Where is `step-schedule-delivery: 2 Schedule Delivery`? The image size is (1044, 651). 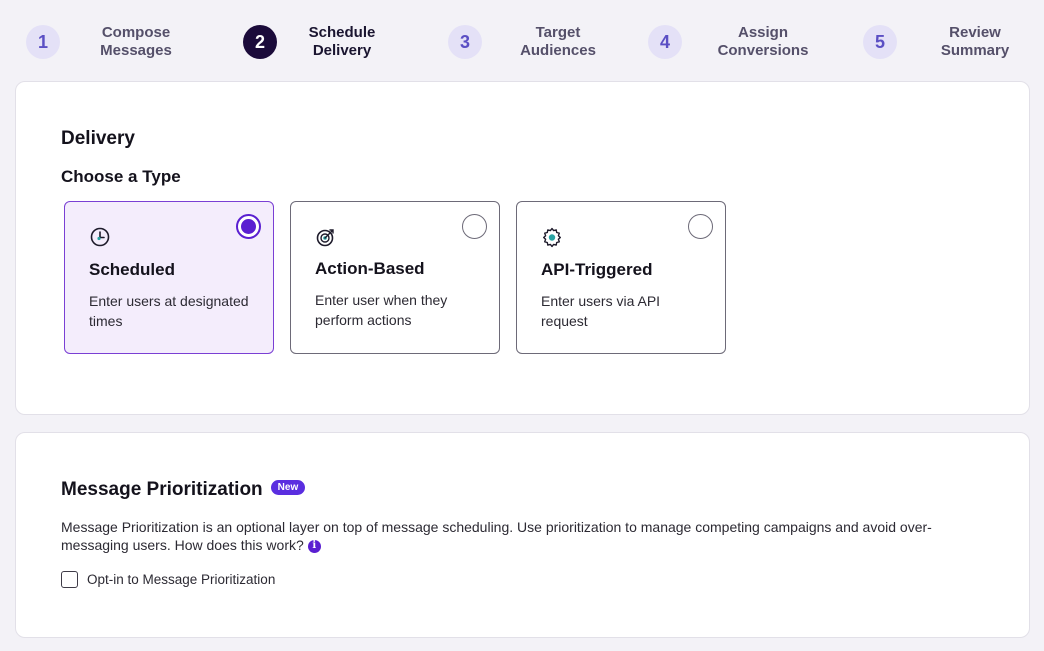
step-schedule-delivery: 2 Schedule Delivery is located at coordinates (315, 42).